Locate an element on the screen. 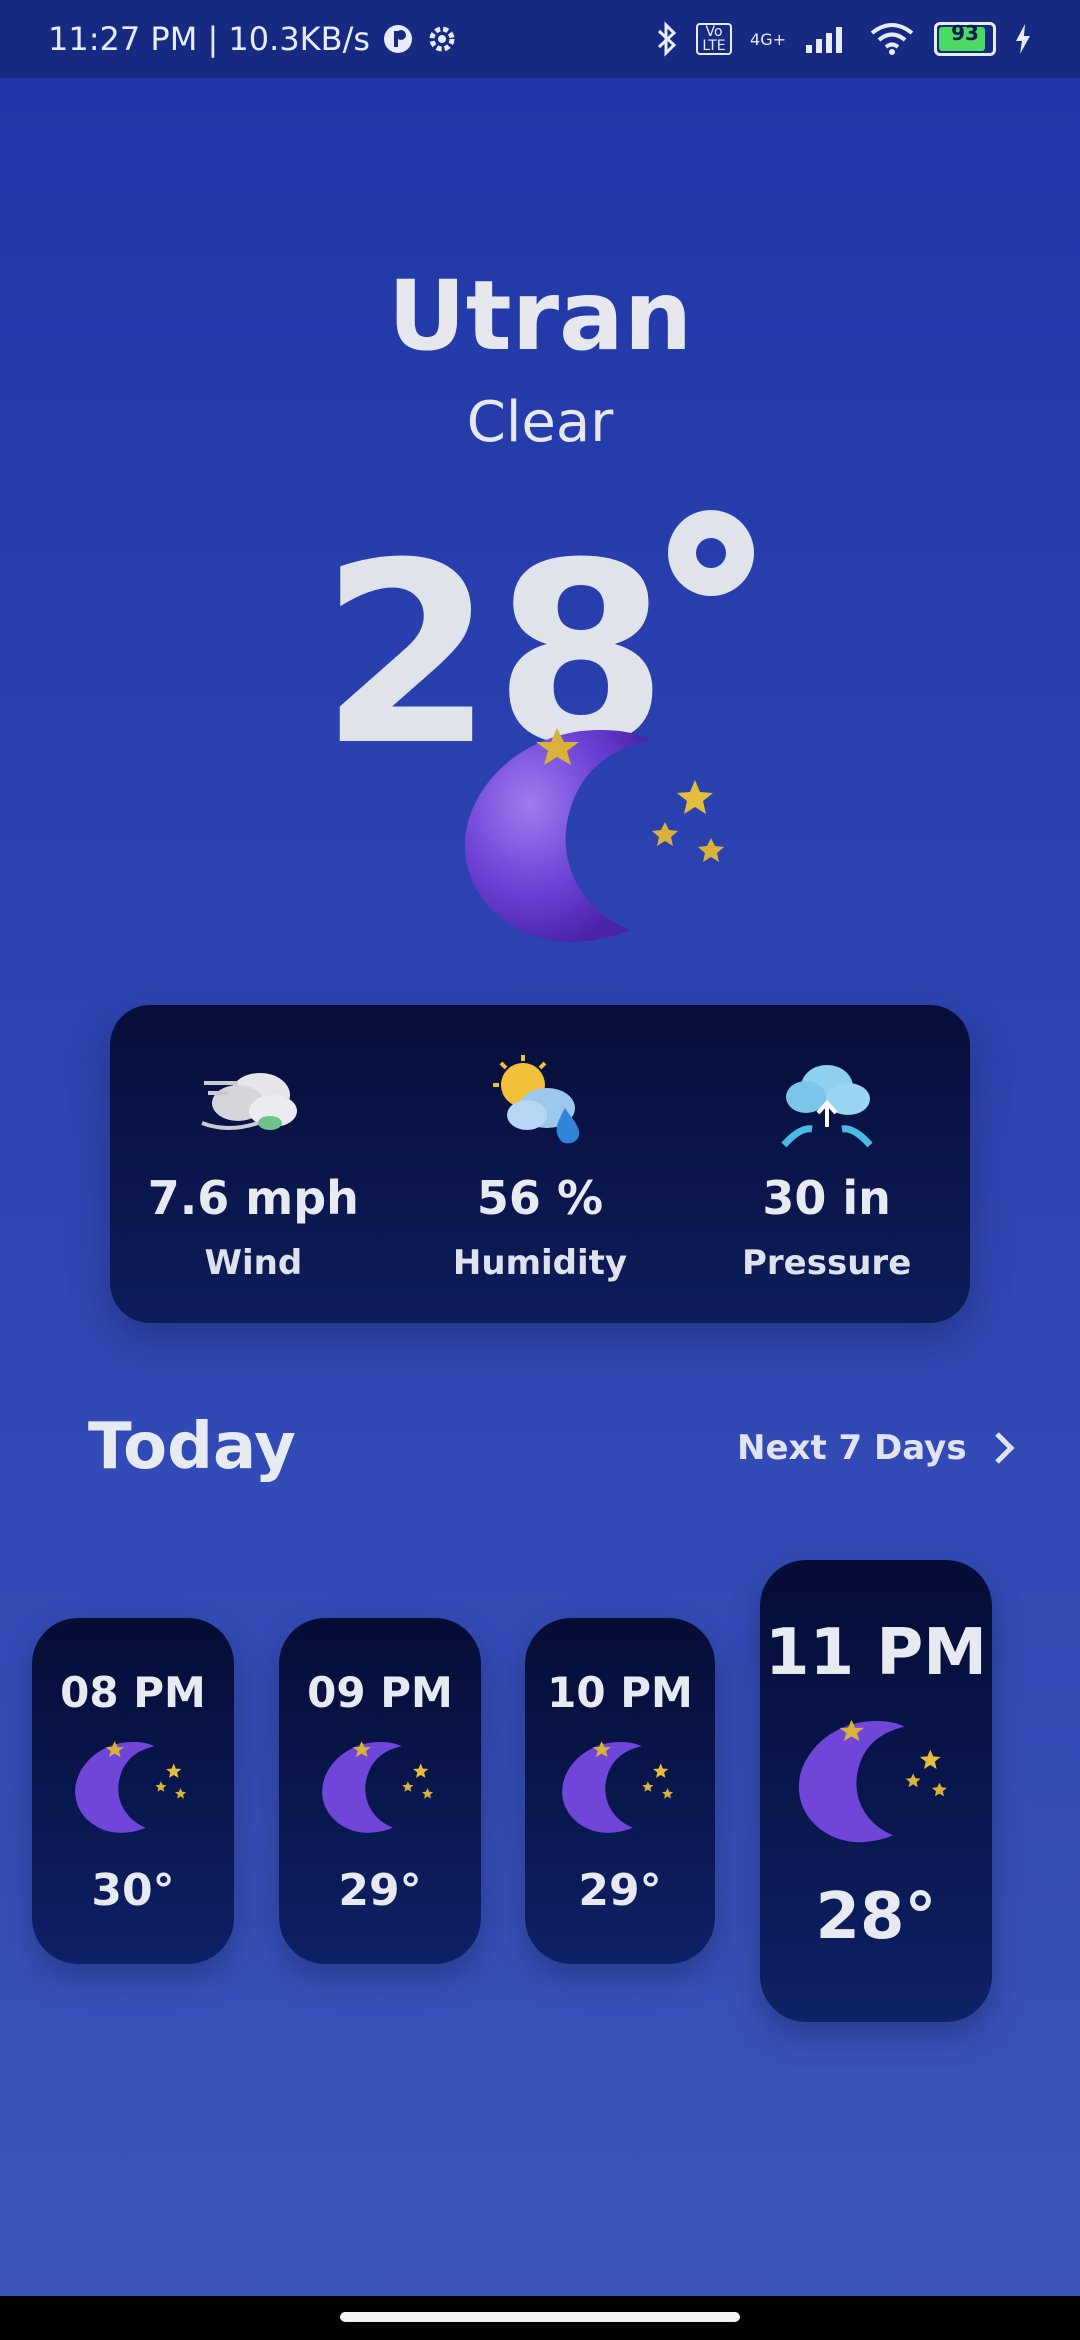 This screenshot has height=2340, width=1080. today-title: Today is located at coordinates (192, 1447).